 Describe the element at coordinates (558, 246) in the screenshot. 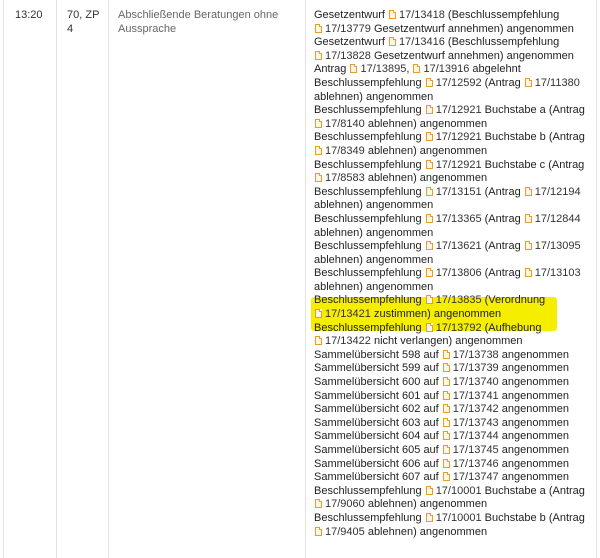

I see `document-link: 17/13095` at that location.